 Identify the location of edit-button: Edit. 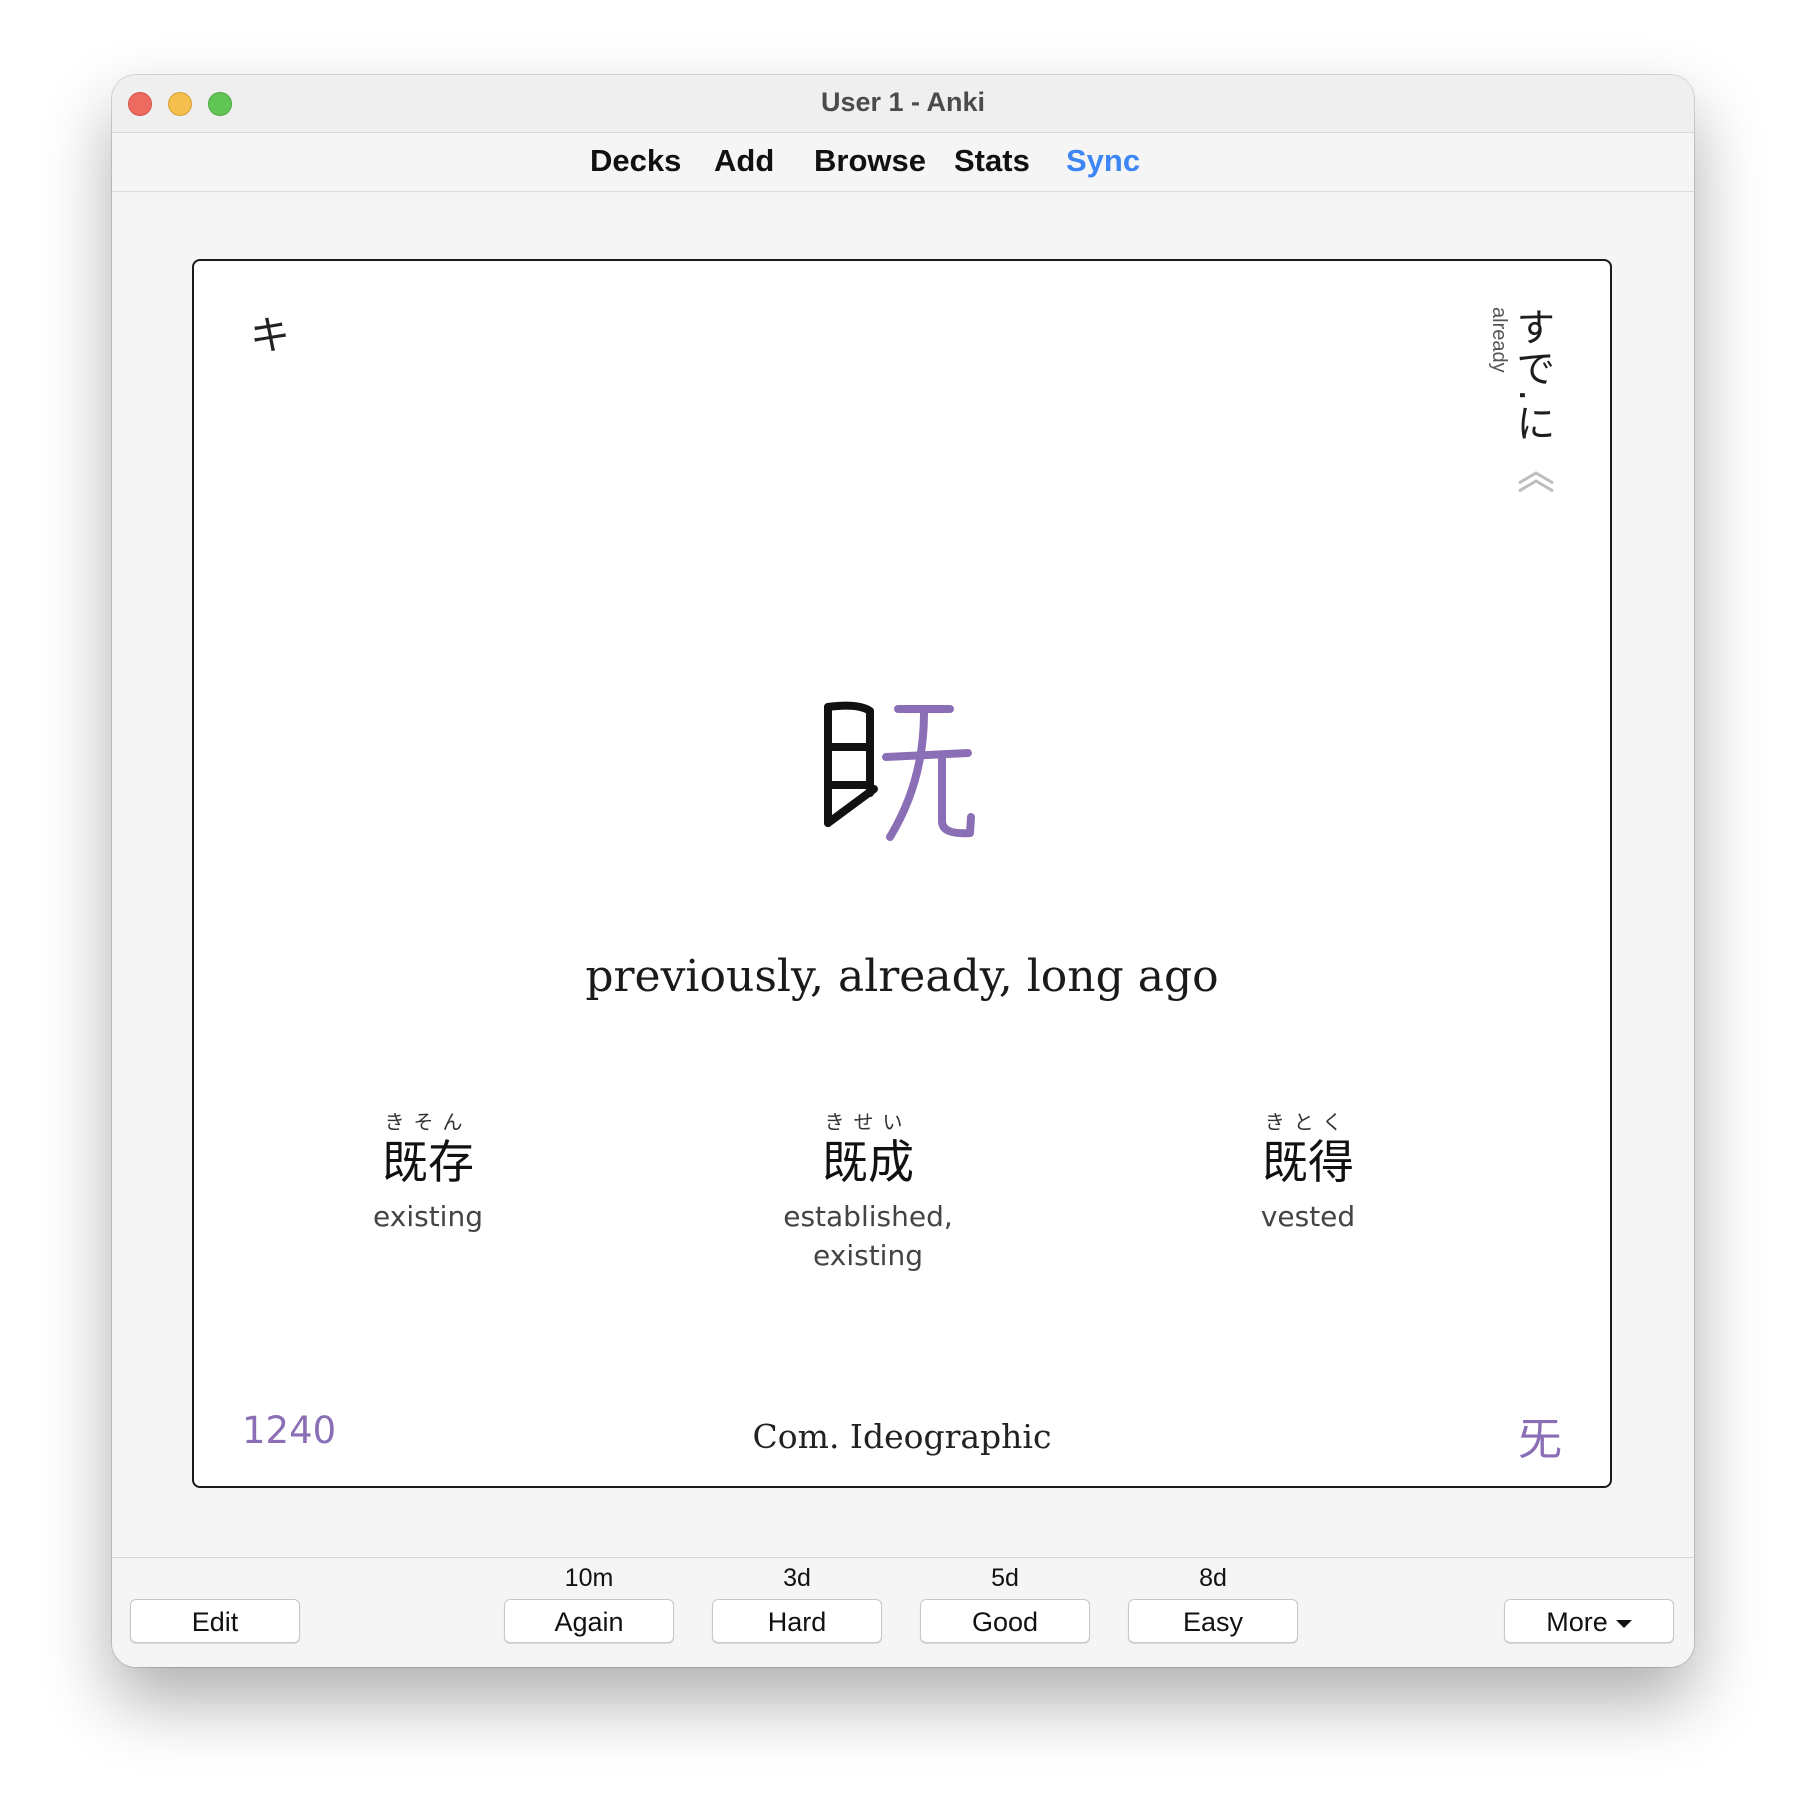
(215, 1621).